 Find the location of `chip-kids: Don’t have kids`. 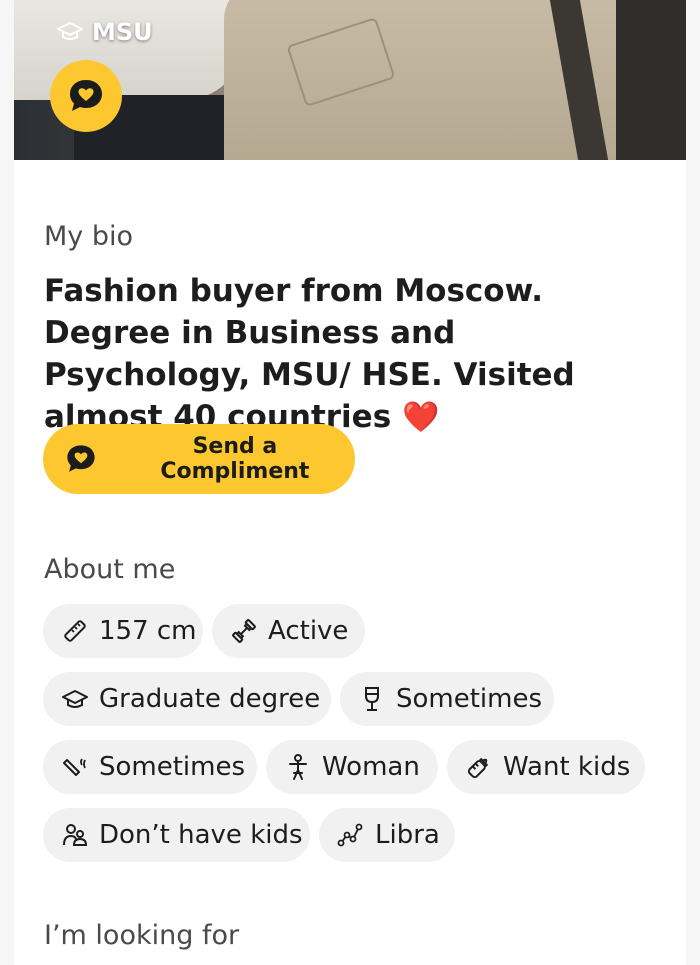

chip-kids: Don’t have kids is located at coordinates (176, 835).